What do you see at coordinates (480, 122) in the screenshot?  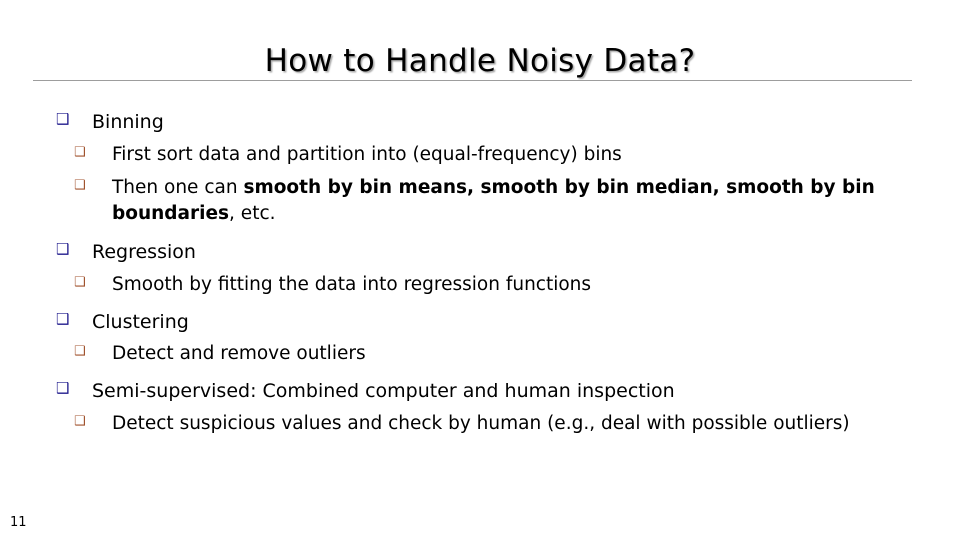 I see `list-item: ❑ Binning` at bounding box center [480, 122].